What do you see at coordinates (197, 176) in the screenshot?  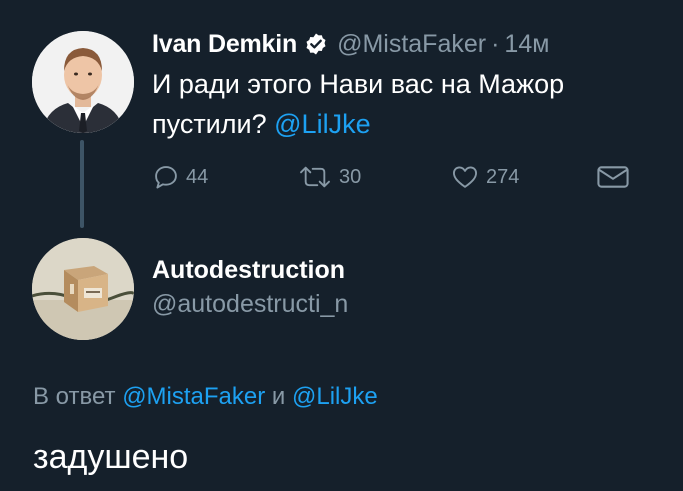 I see `reply-count: 44` at bounding box center [197, 176].